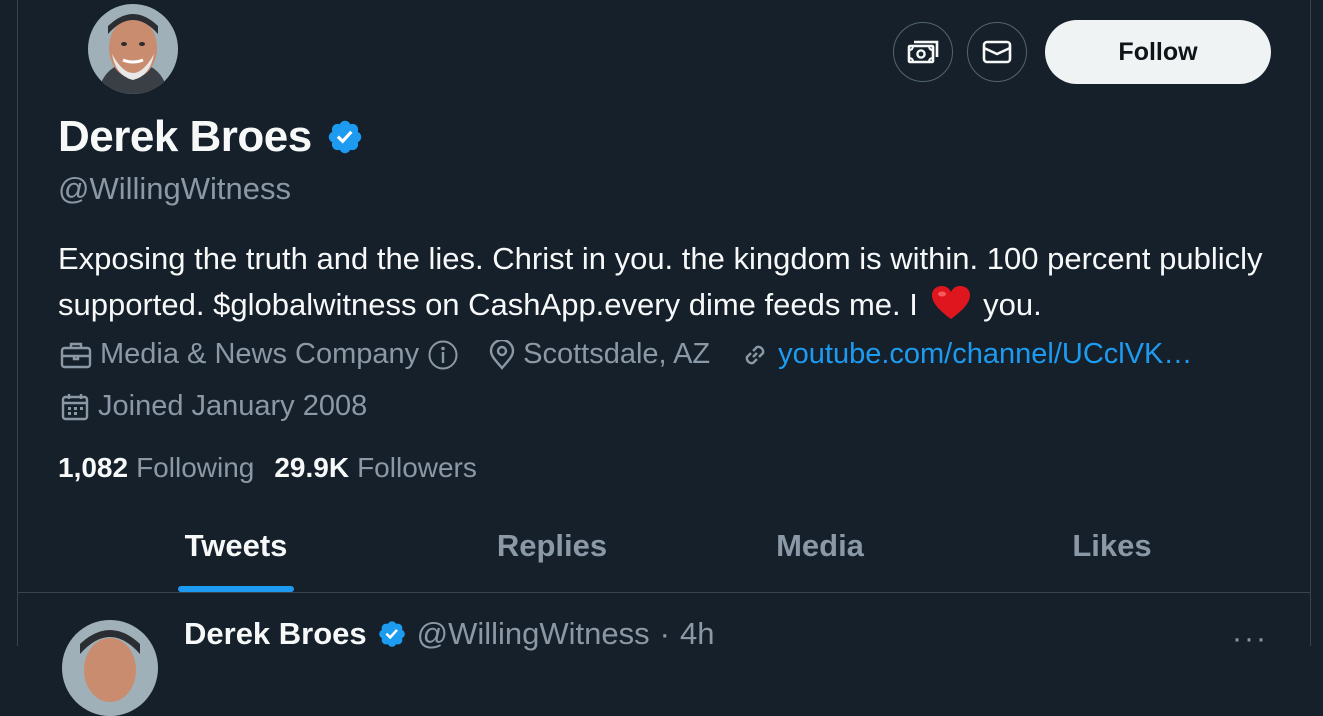 The image size is (1323, 716). What do you see at coordinates (267, 468) in the screenshot?
I see `profile-stats: 1,082 Following 29.9K Followers` at bounding box center [267, 468].